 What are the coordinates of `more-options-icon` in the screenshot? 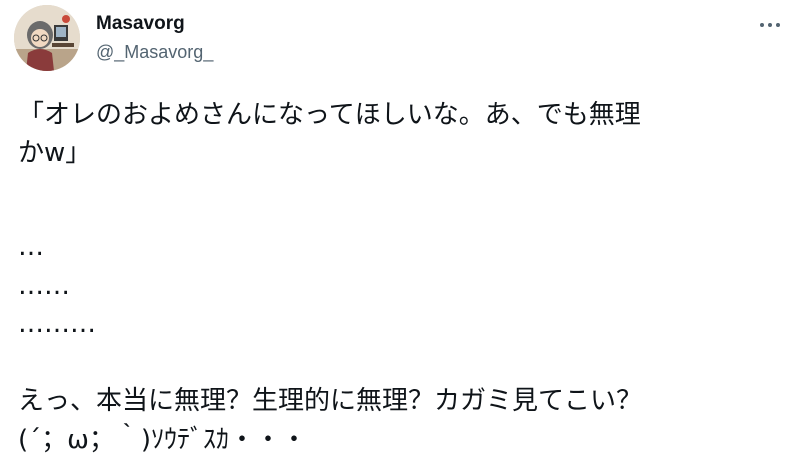 It's located at (770, 25).